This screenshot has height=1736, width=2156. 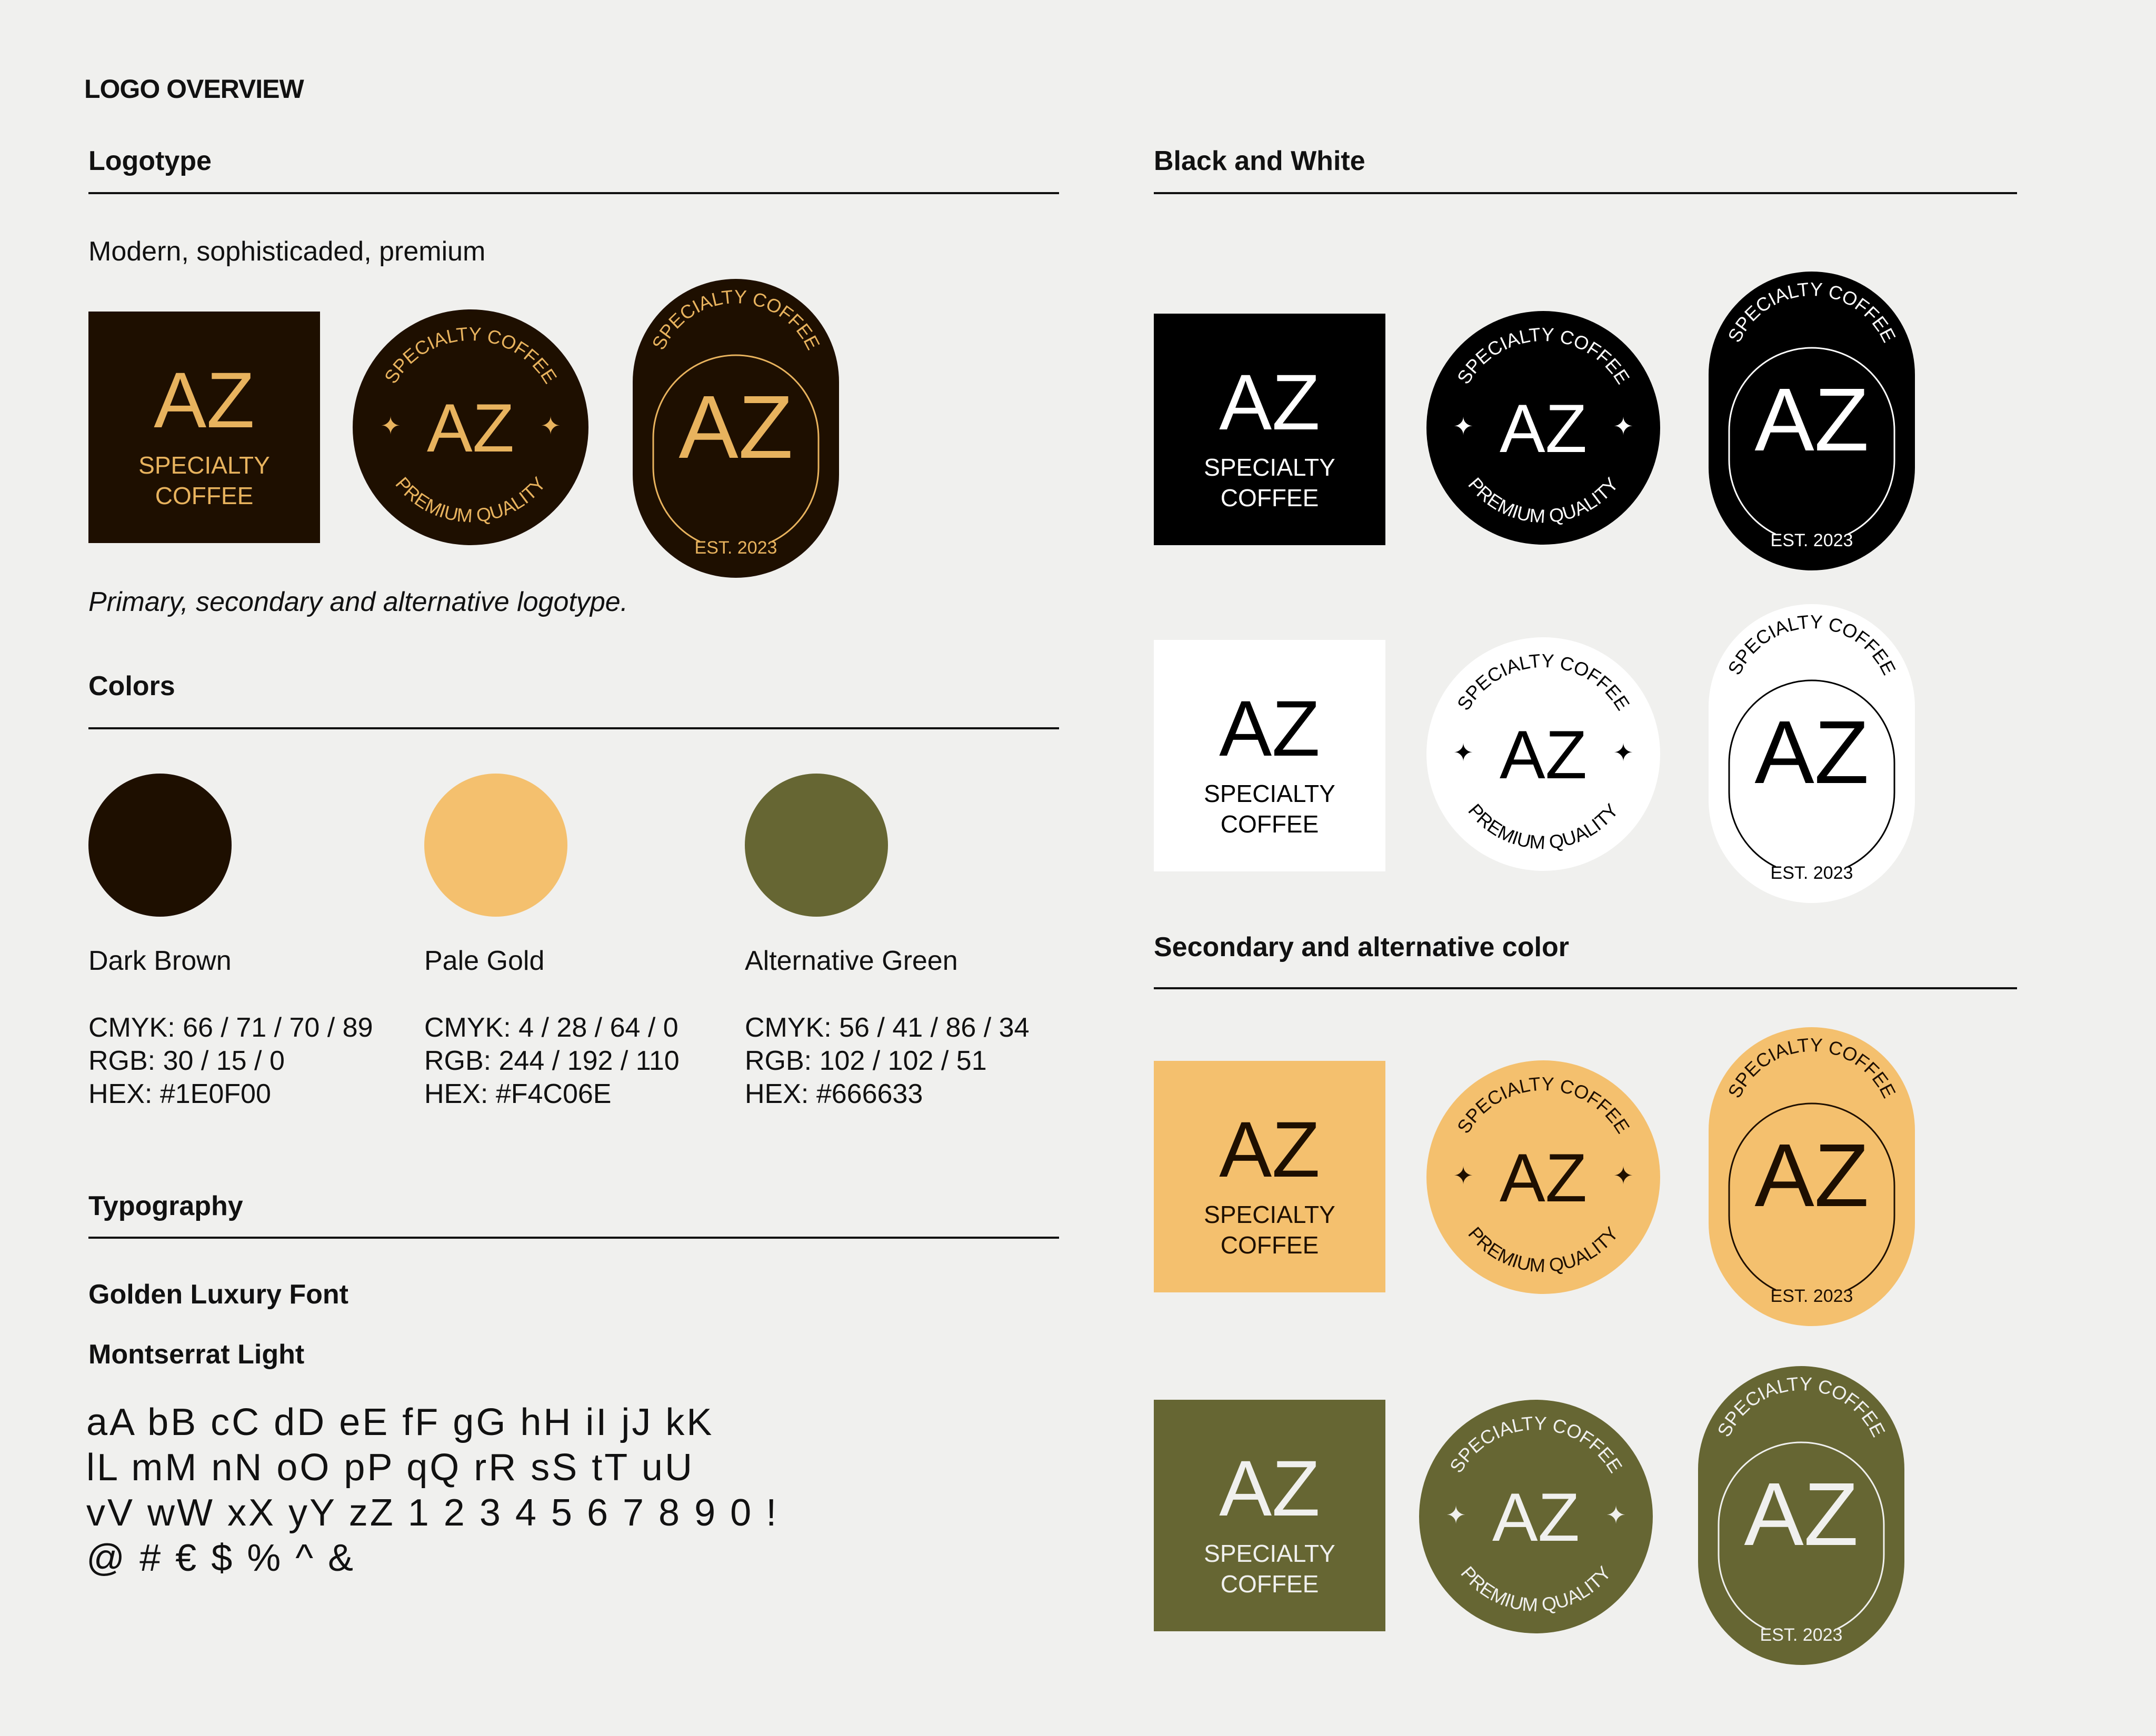 What do you see at coordinates (1259, 161) in the screenshot?
I see `bw-title: Black and White` at bounding box center [1259, 161].